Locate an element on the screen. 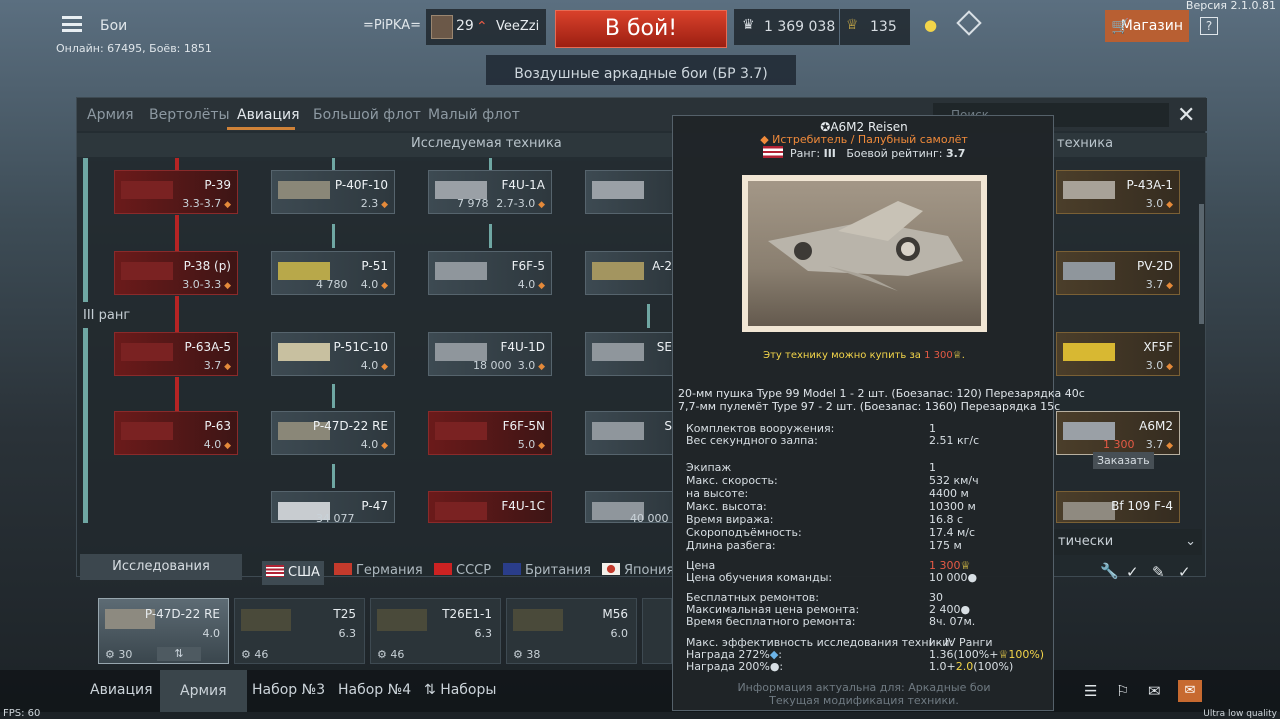 This screenshot has height=719, width=1280. preset-army: Армия is located at coordinates (203, 691).